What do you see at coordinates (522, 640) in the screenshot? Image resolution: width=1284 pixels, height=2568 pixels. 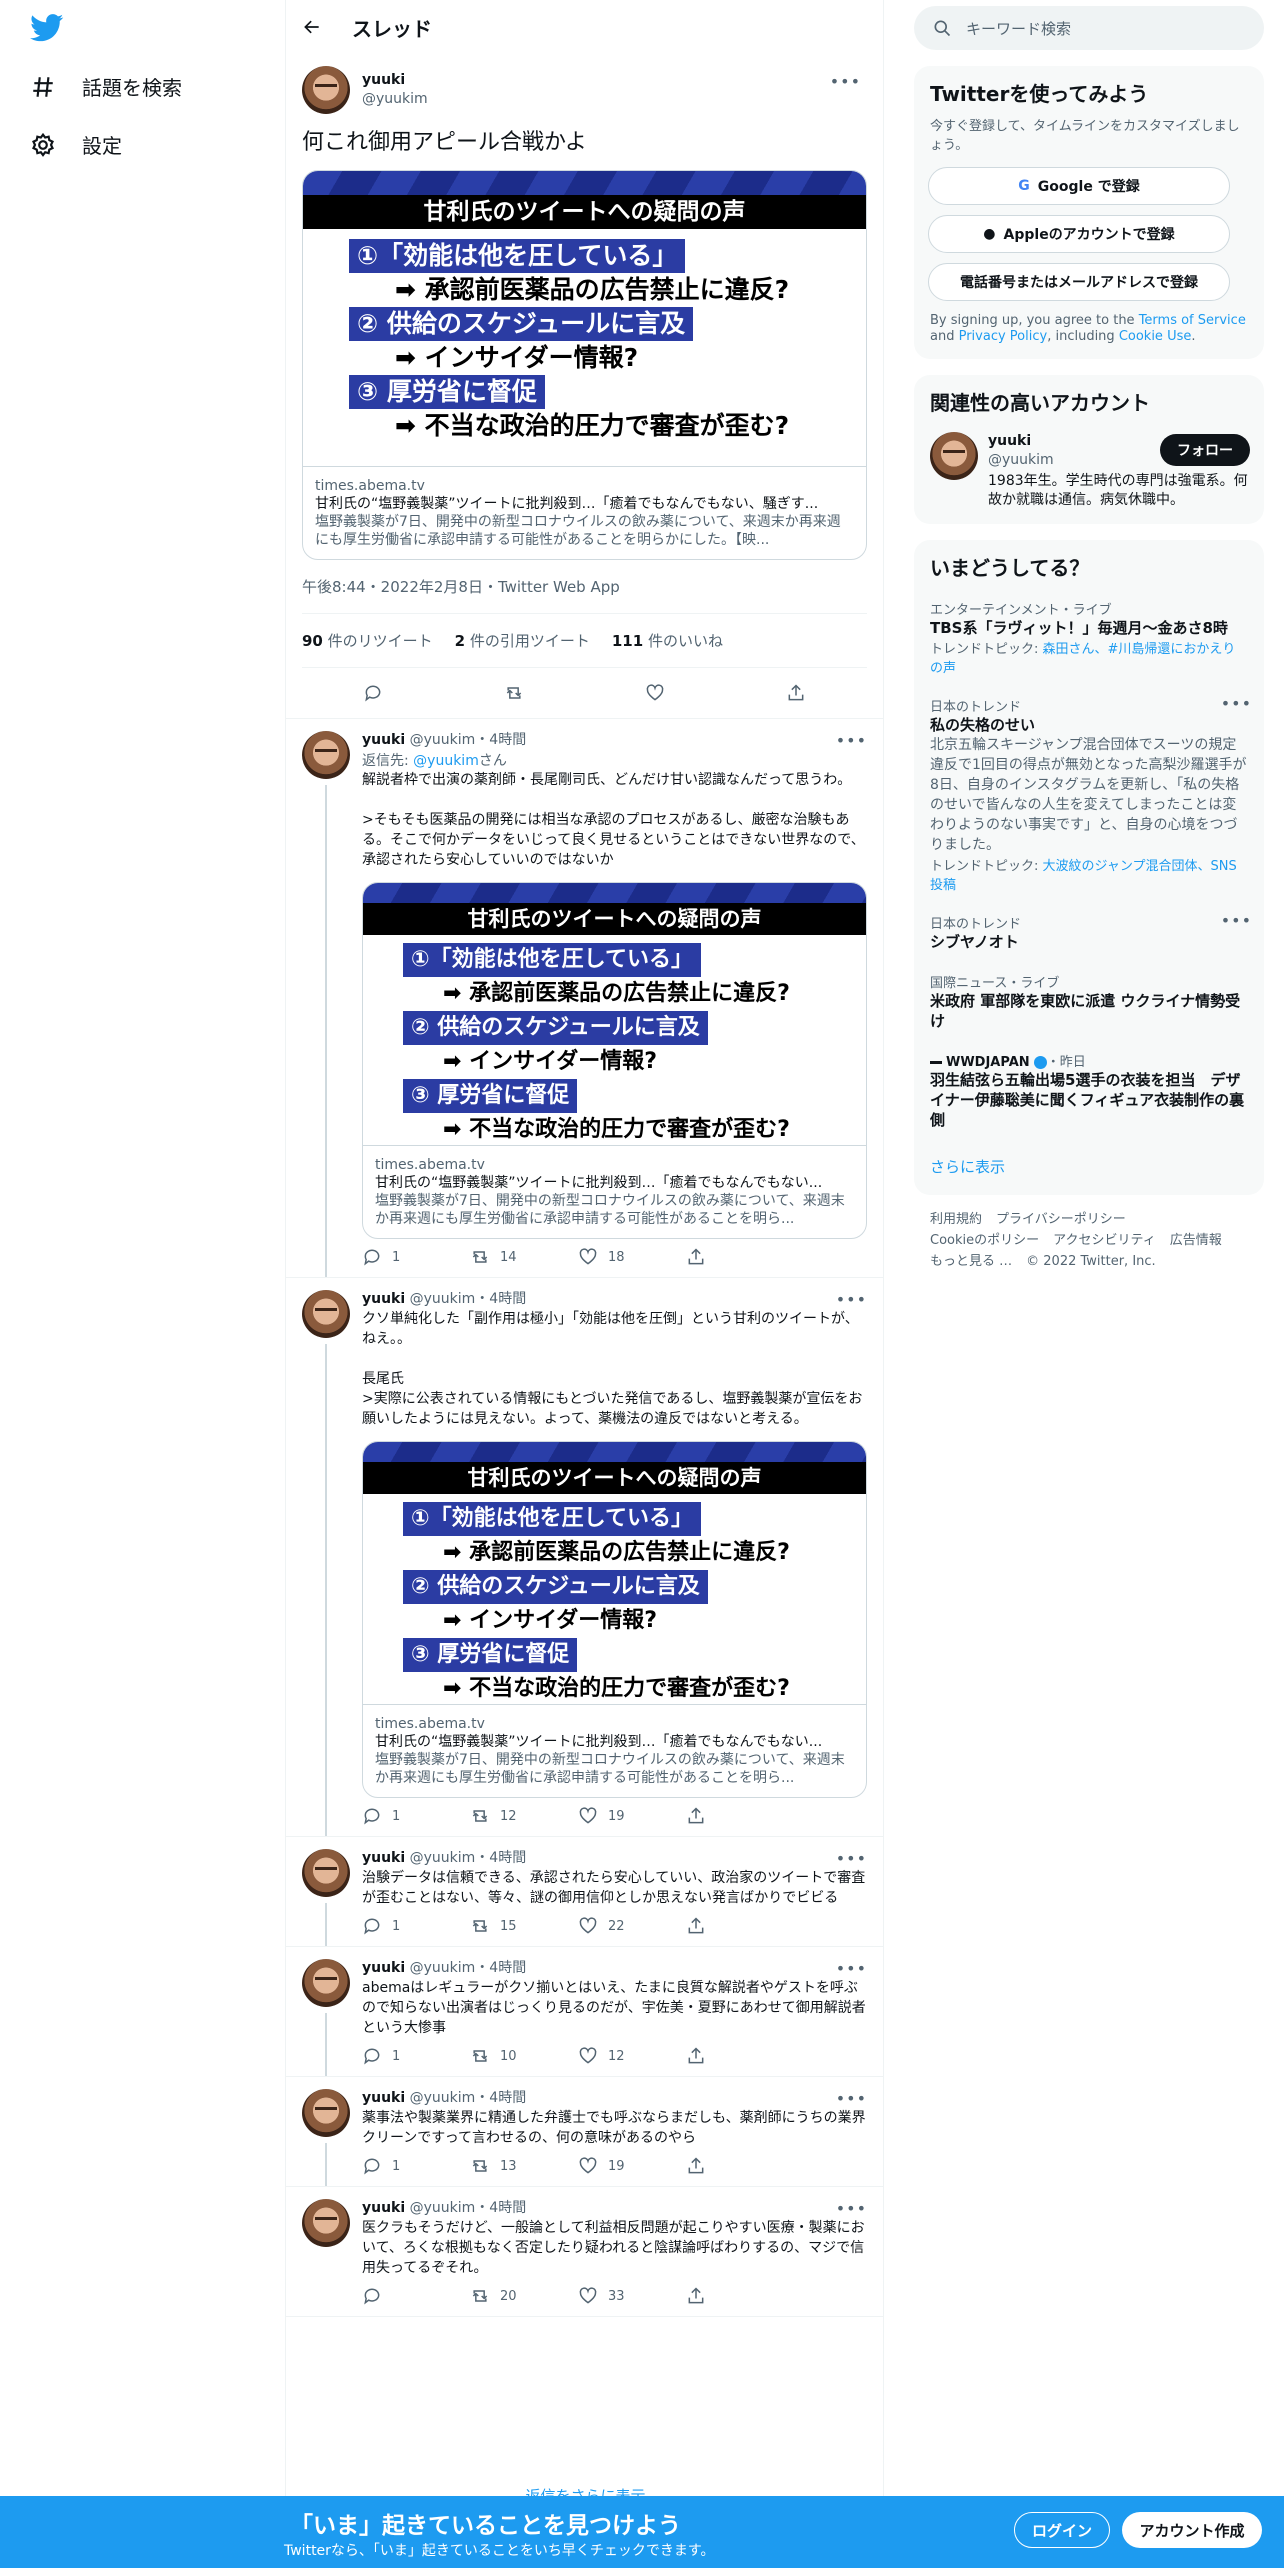 I see `quotes-stat: 2 件の引用ツイート` at bounding box center [522, 640].